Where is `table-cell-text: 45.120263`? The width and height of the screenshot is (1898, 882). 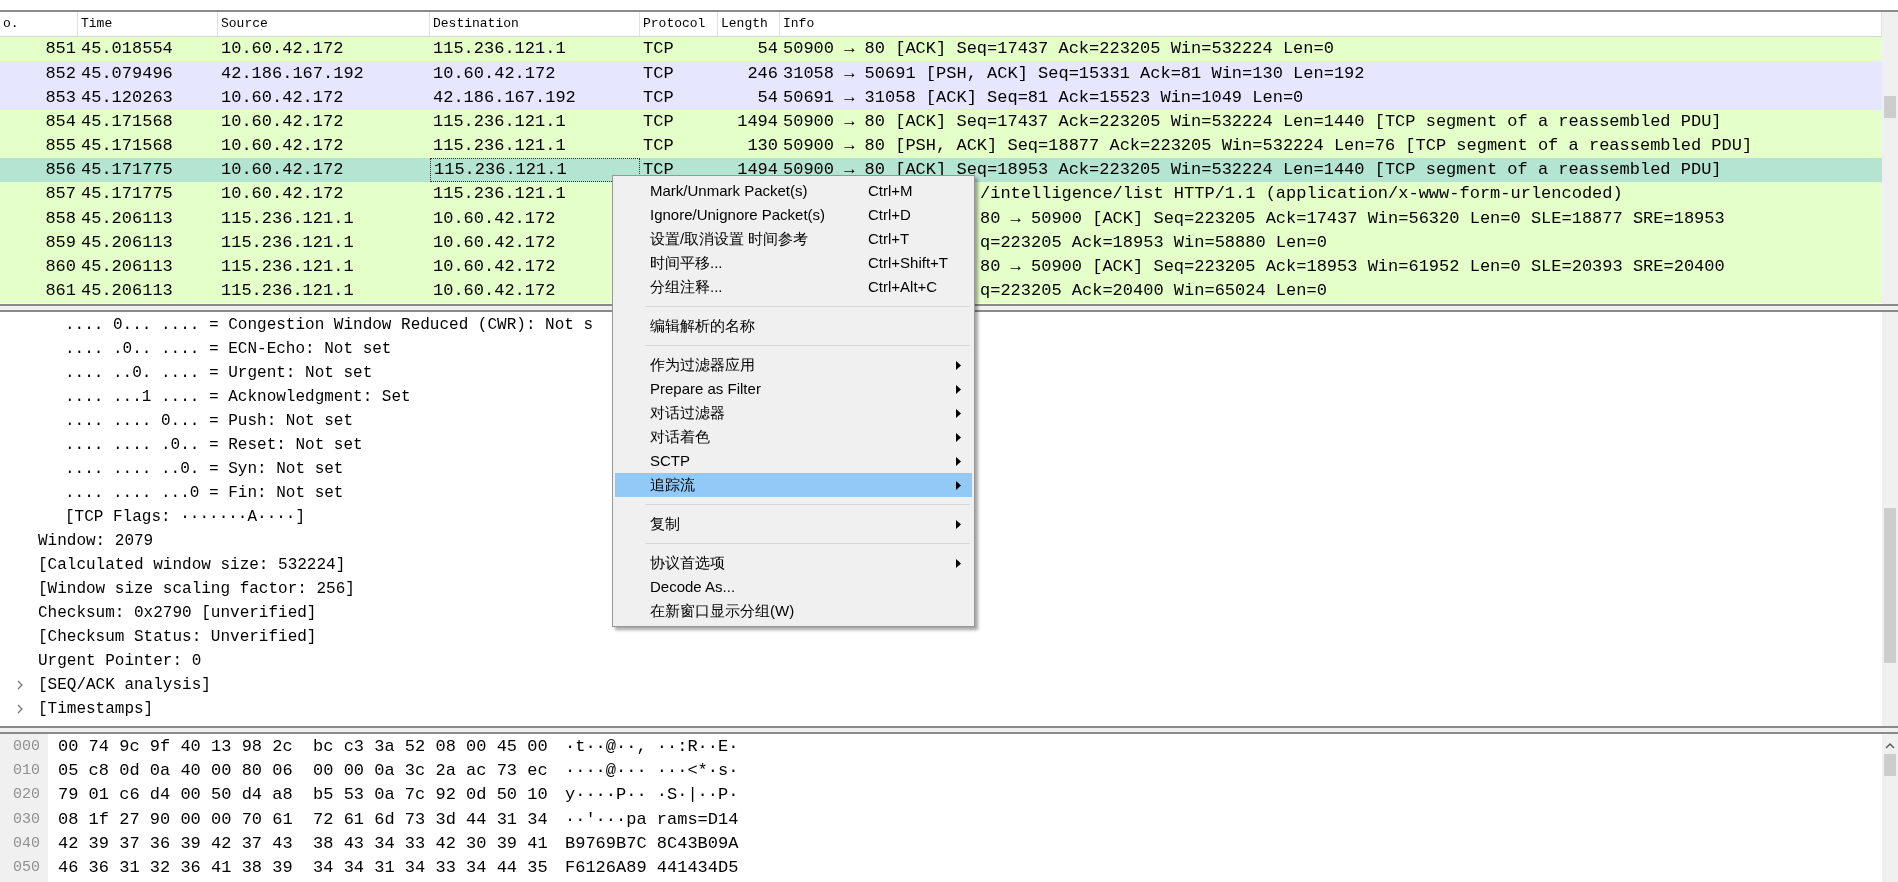 table-cell-text: 45.120263 is located at coordinates (127, 97).